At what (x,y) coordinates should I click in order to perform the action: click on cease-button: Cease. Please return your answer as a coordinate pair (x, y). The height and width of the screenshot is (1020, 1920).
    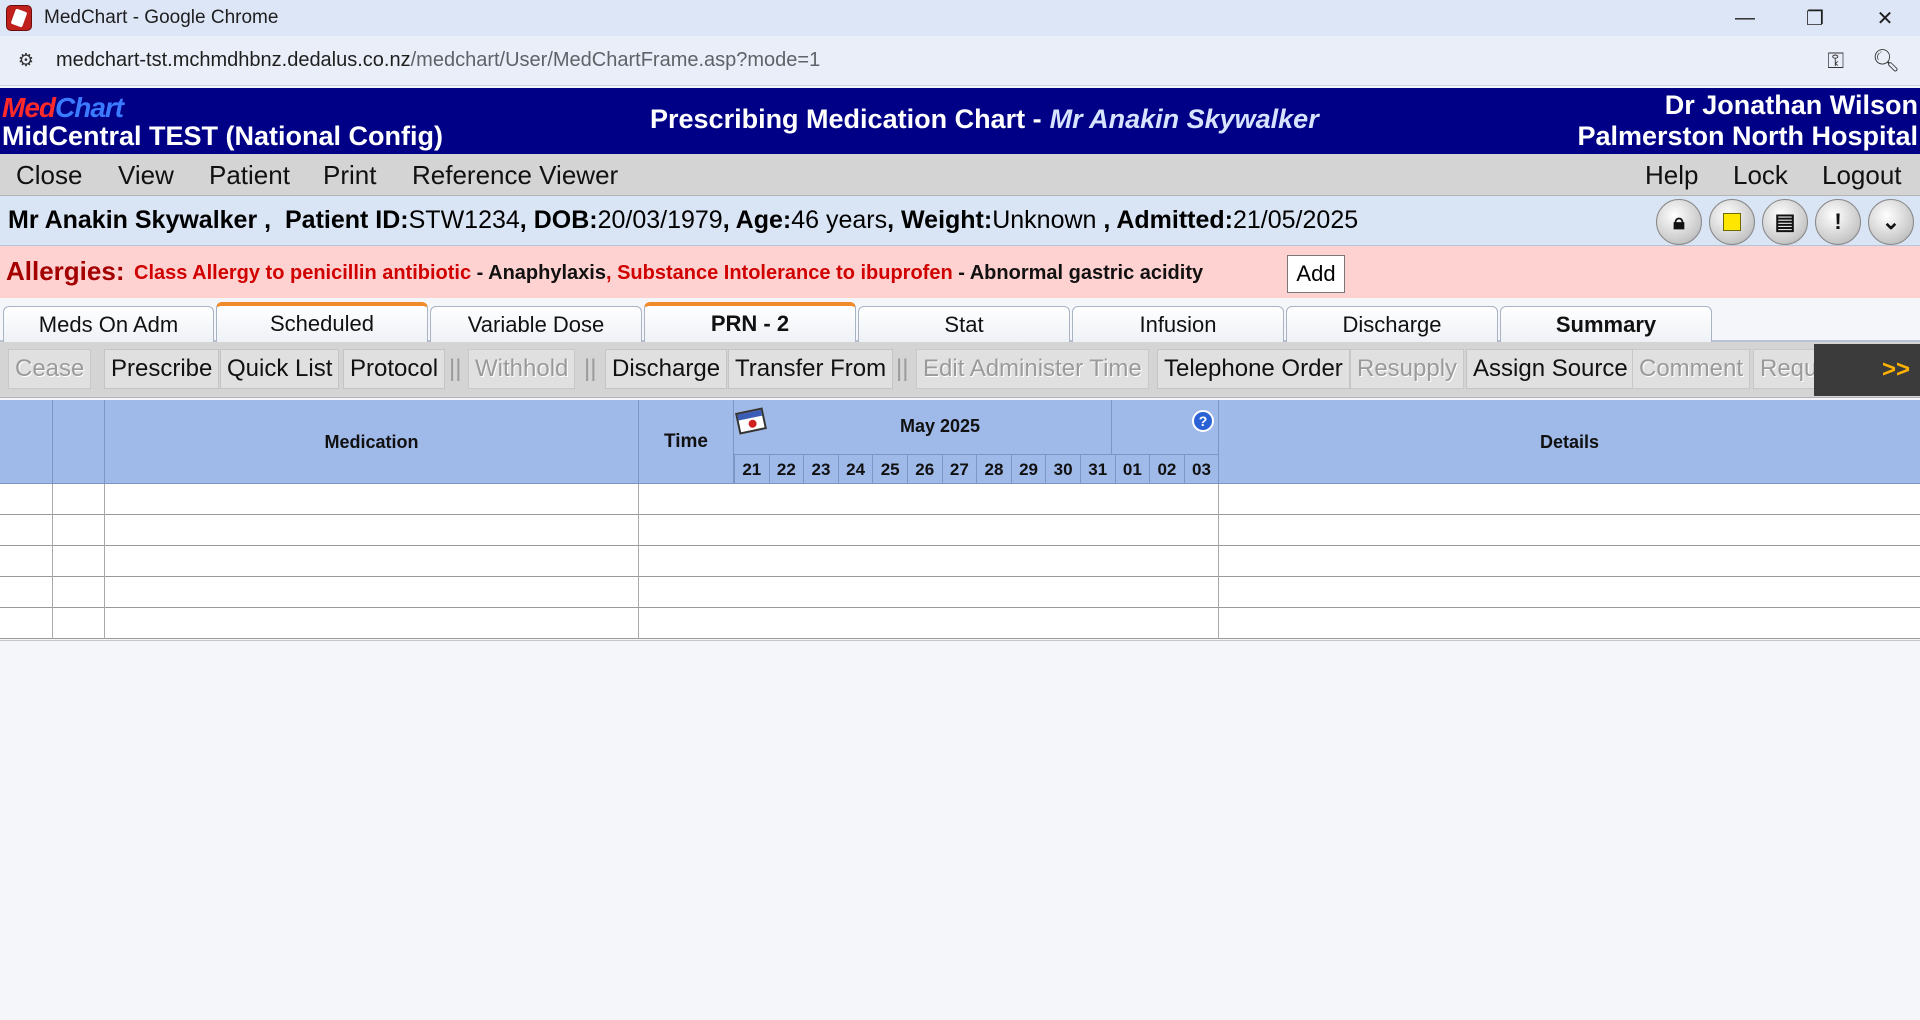
    Looking at the image, I should click on (50, 369).